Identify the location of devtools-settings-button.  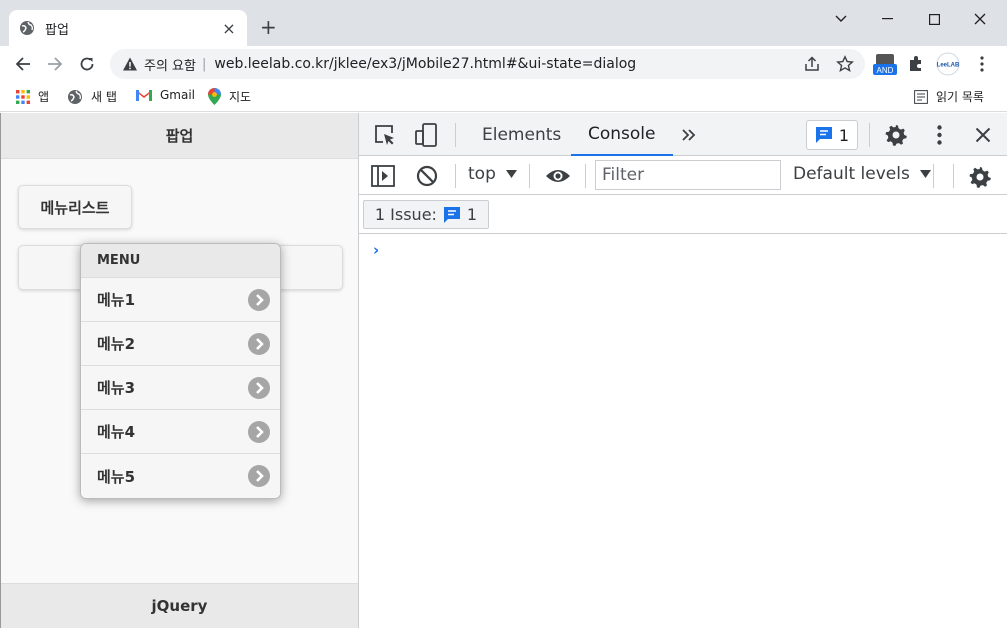
(896, 135).